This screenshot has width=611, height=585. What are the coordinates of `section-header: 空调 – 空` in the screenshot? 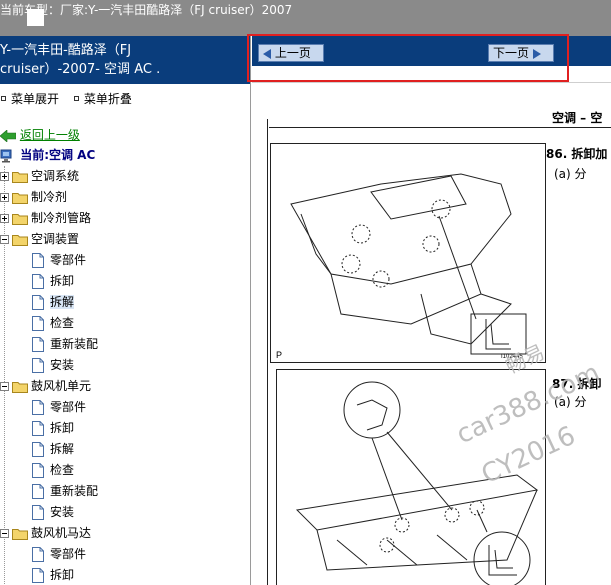 It's located at (577, 118).